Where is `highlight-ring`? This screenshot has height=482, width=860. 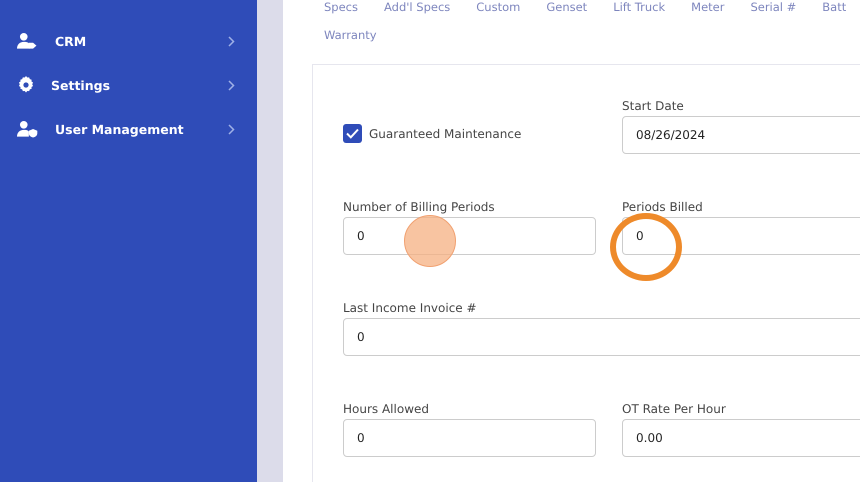 highlight-ring is located at coordinates (646, 247).